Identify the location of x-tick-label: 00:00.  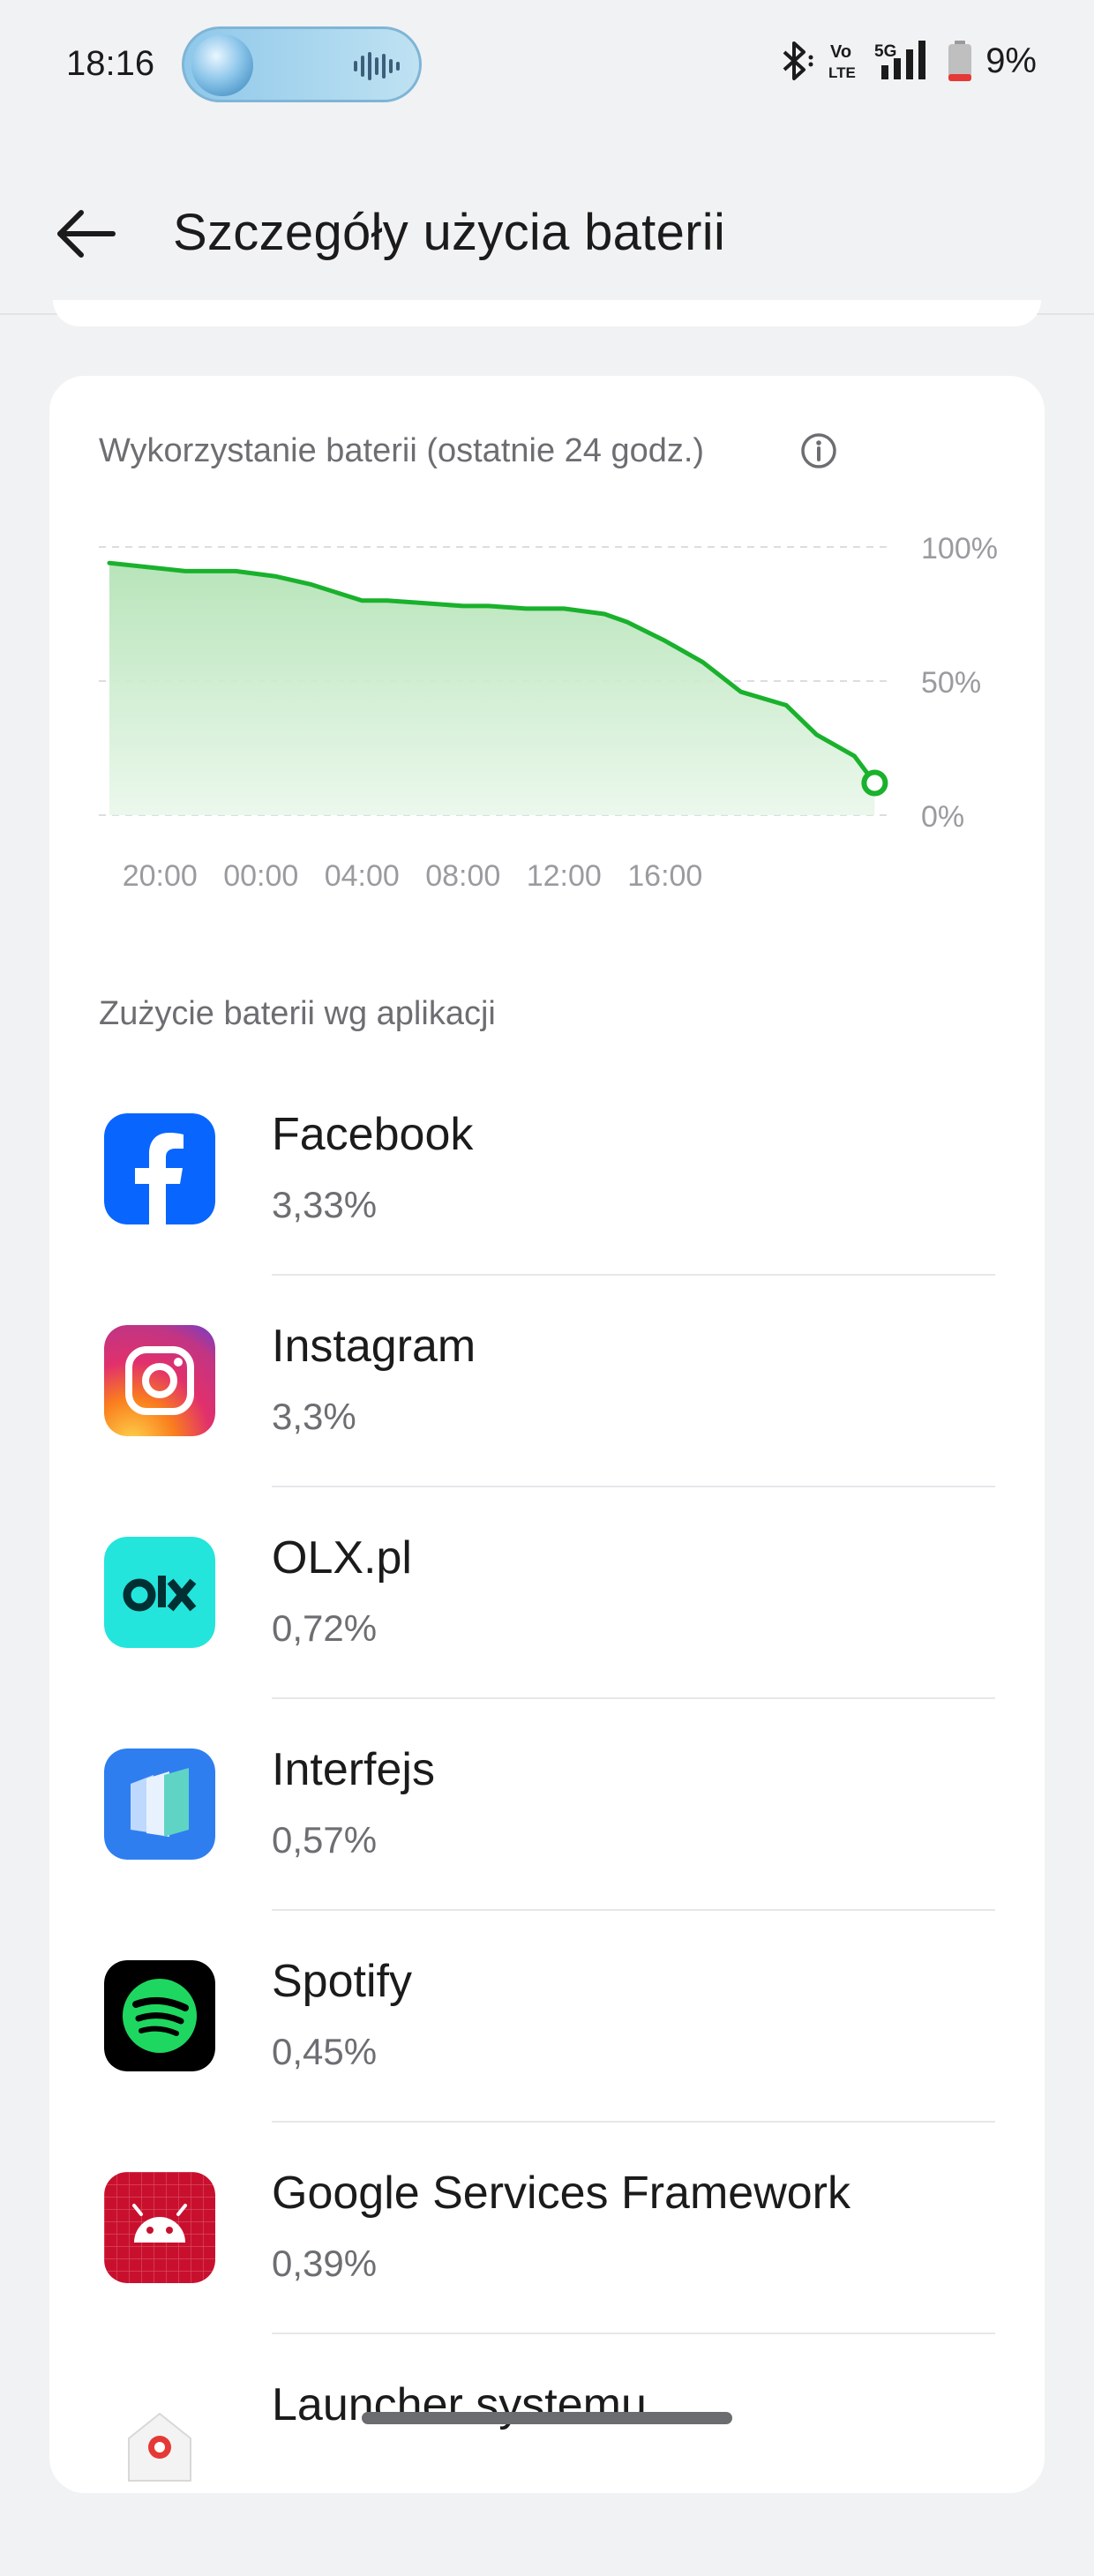
(260, 876).